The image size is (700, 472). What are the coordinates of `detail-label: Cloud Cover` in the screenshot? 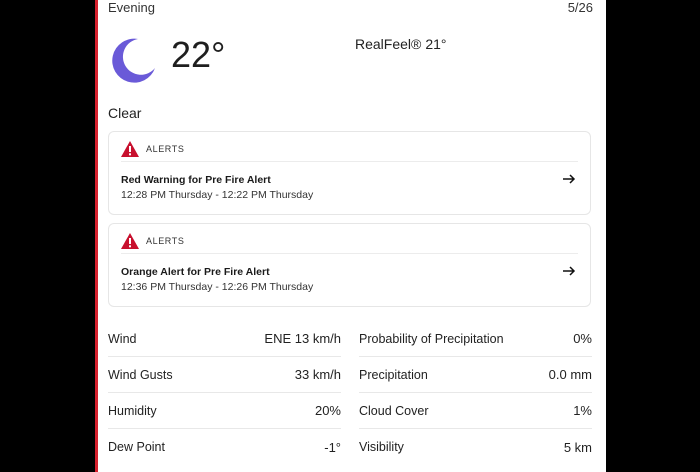 It's located at (394, 410).